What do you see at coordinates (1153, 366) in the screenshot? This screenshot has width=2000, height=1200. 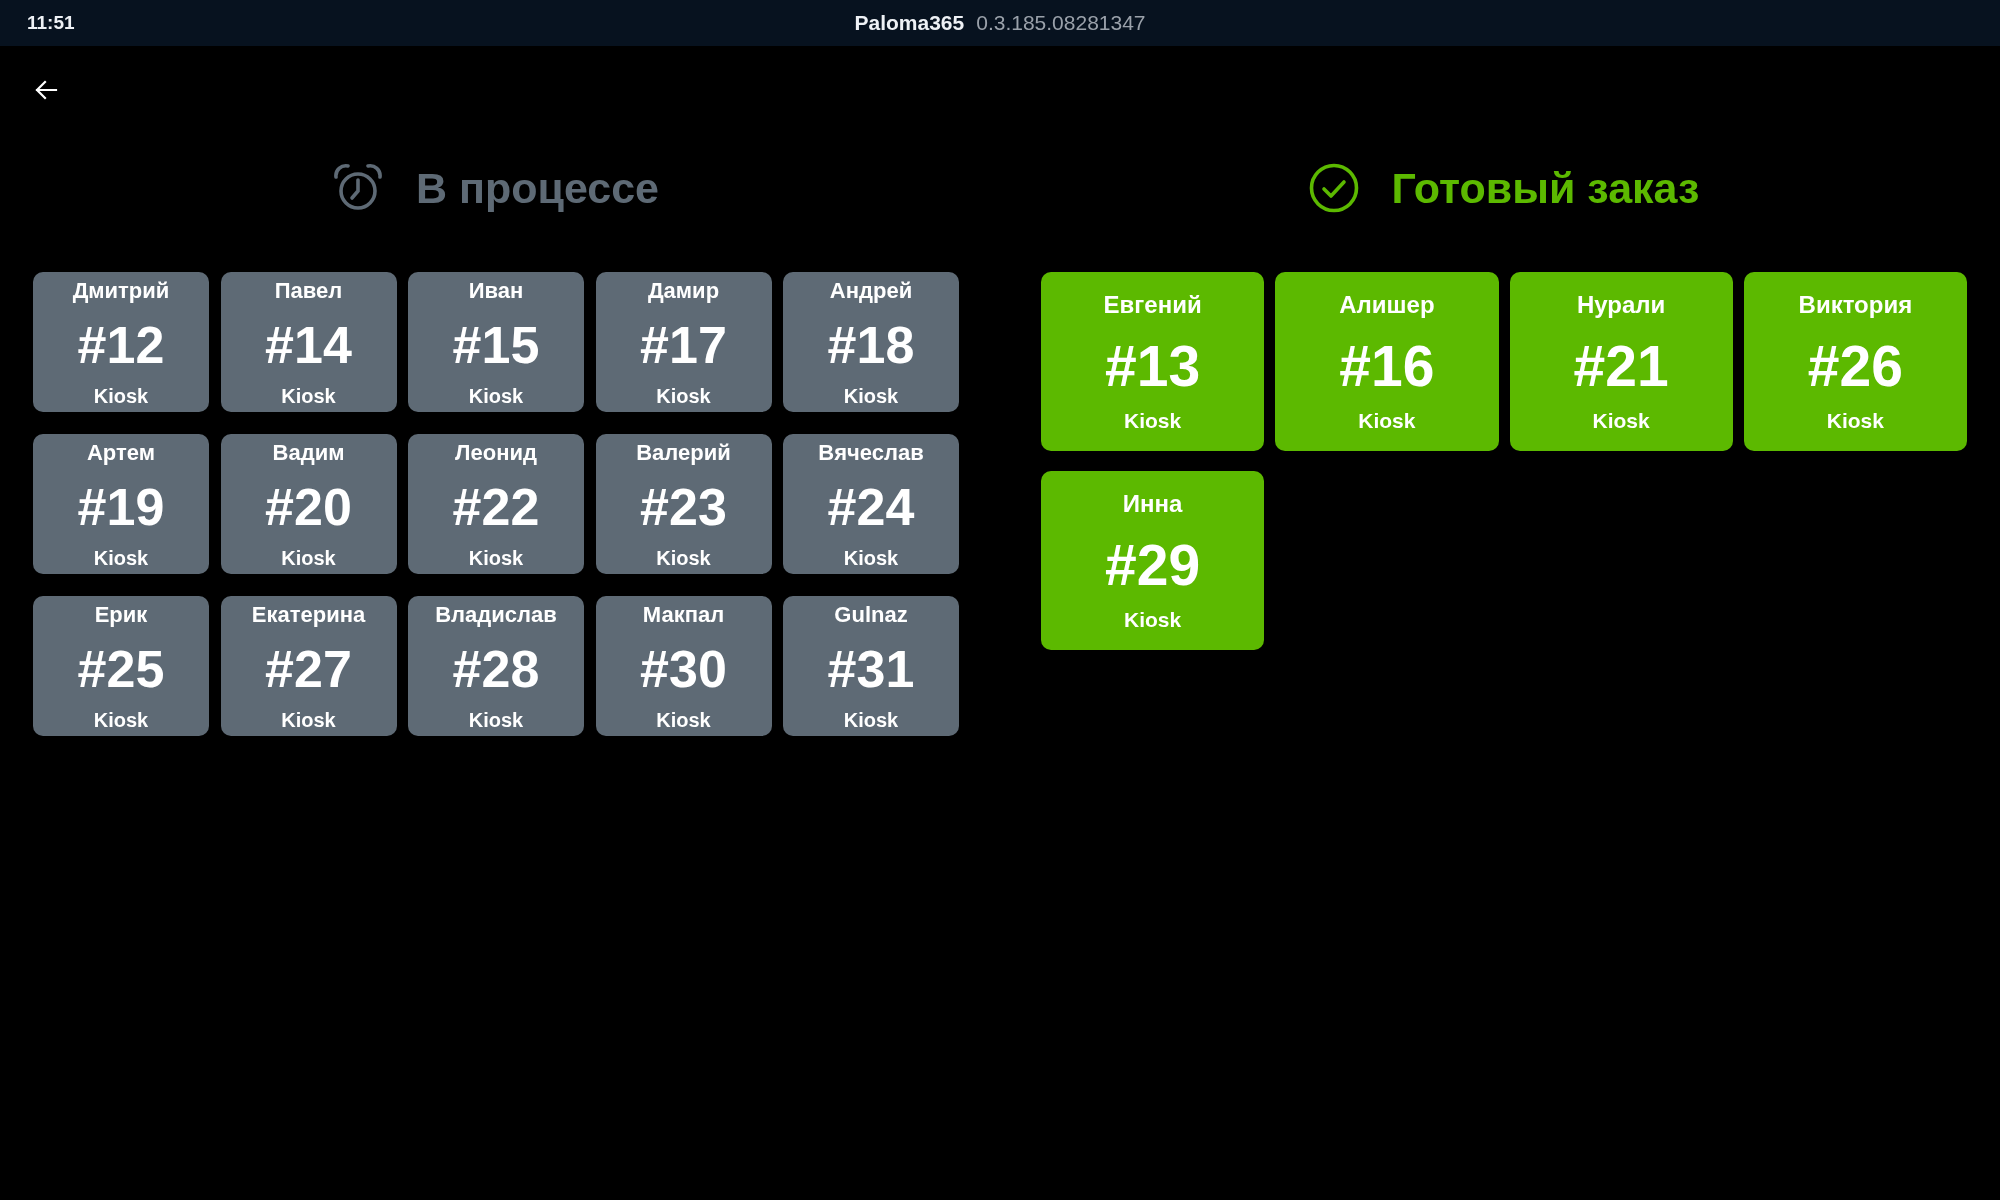 I see `order-number: #13` at bounding box center [1153, 366].